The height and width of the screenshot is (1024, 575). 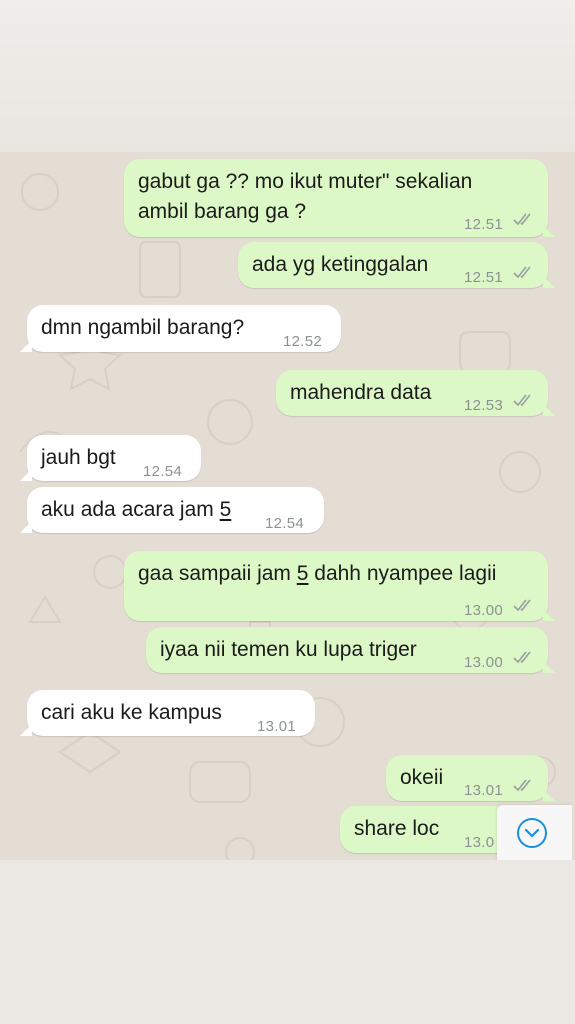 What do you see at coordinates (130, 509) in the screenshot?
I see `message-text-part: aku ada acara jam` at bounding box center [130, 509].